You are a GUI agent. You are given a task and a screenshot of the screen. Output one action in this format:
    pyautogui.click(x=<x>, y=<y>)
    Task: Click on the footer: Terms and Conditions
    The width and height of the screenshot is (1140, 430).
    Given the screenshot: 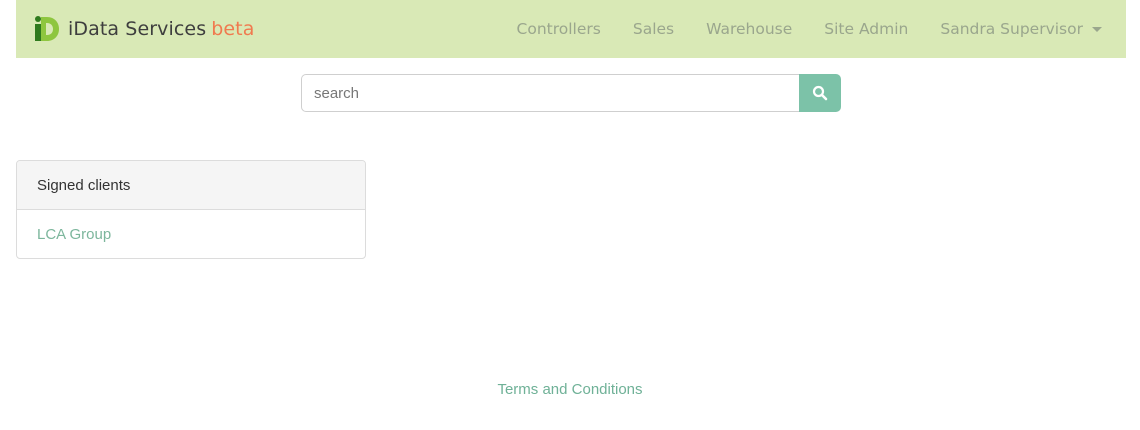 What is the action you would take?
    pyautogui.click(x=570, y=390)
    